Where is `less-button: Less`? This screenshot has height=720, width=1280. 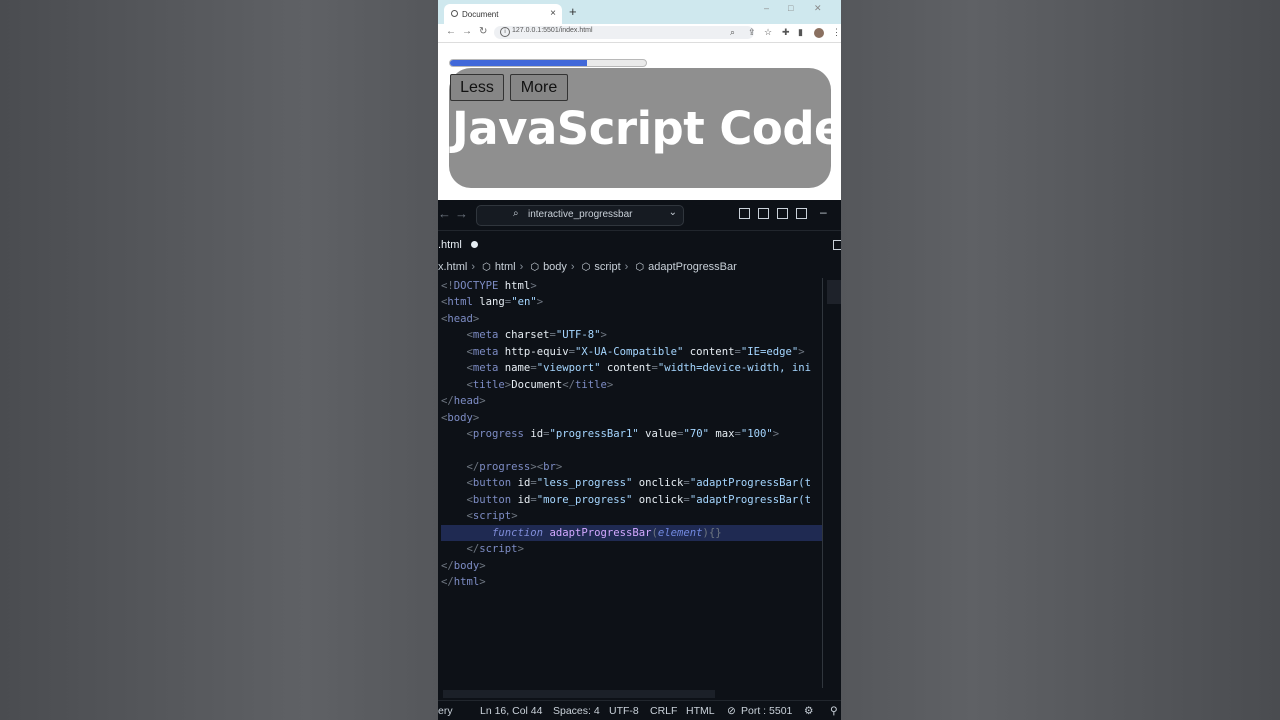
less-button: Less is located at coordinates (477, 87).